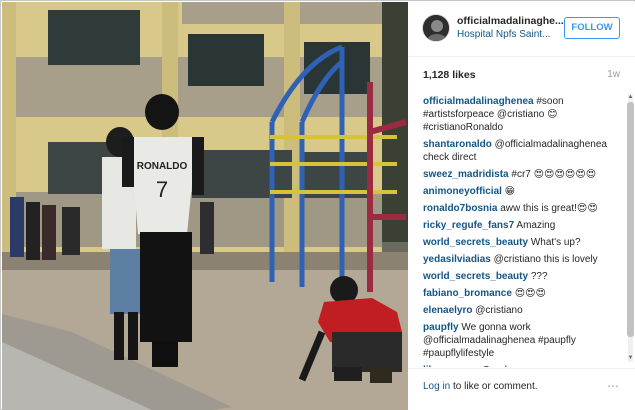 The height and width of the screenshot is (410, 635). Describe the element at coordinates (457, 144) in the screenshot. I see `comment-username: shantaronaldo` at that location.